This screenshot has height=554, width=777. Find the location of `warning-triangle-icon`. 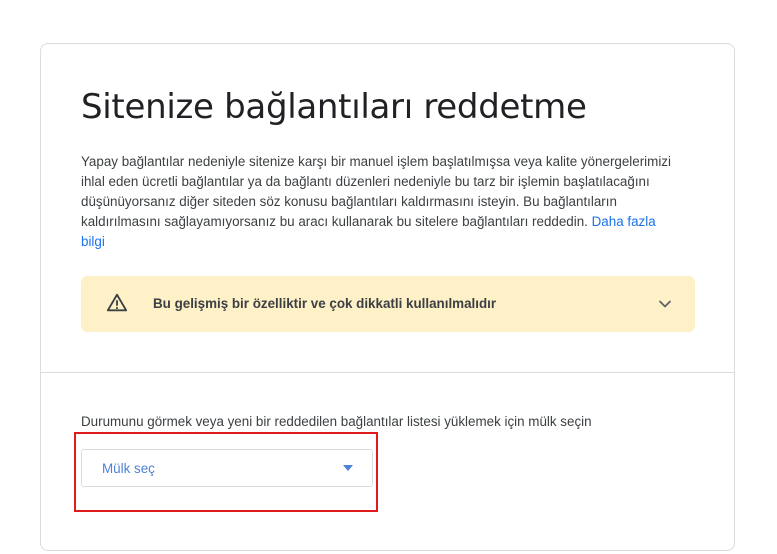

warning-triangle-icon is located at coordinates (117, 302).